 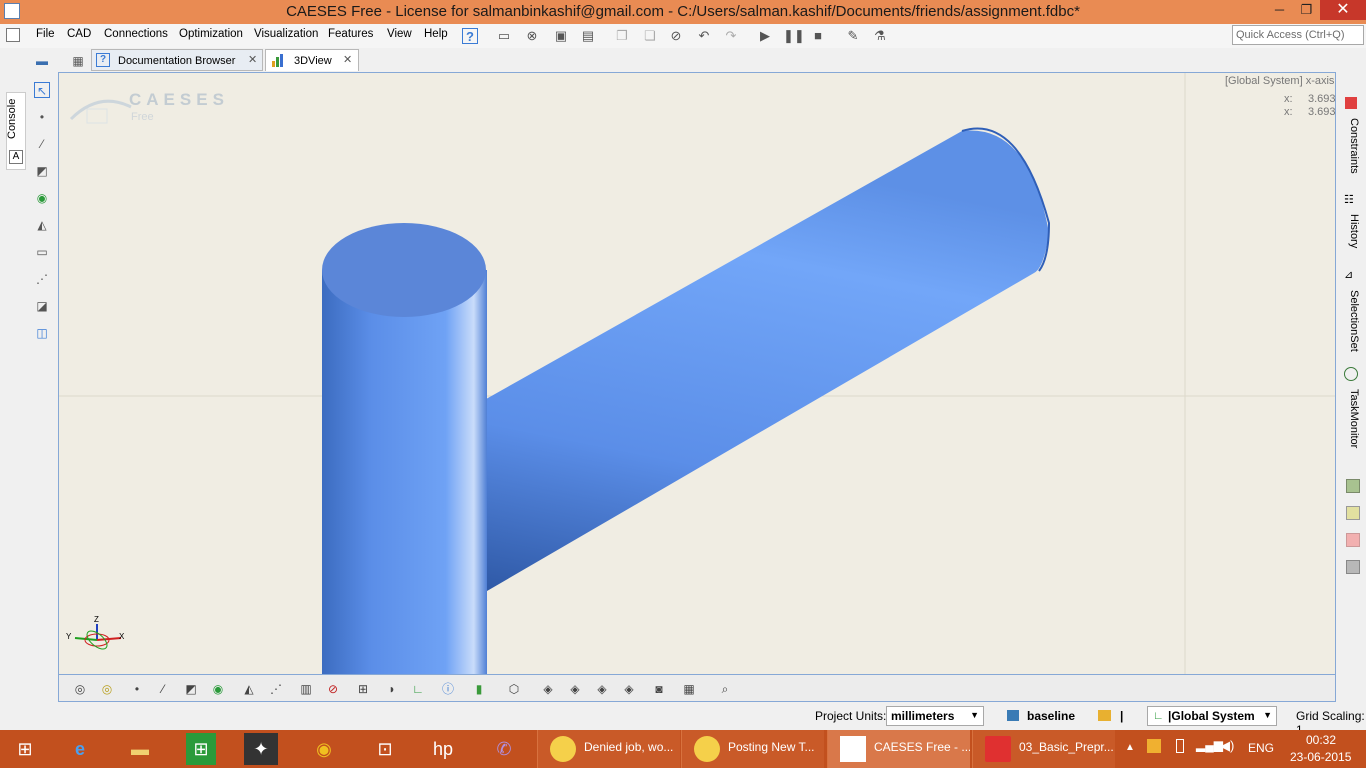 I want to click on view-top-icon: ◈, so click(x=602, y=689).